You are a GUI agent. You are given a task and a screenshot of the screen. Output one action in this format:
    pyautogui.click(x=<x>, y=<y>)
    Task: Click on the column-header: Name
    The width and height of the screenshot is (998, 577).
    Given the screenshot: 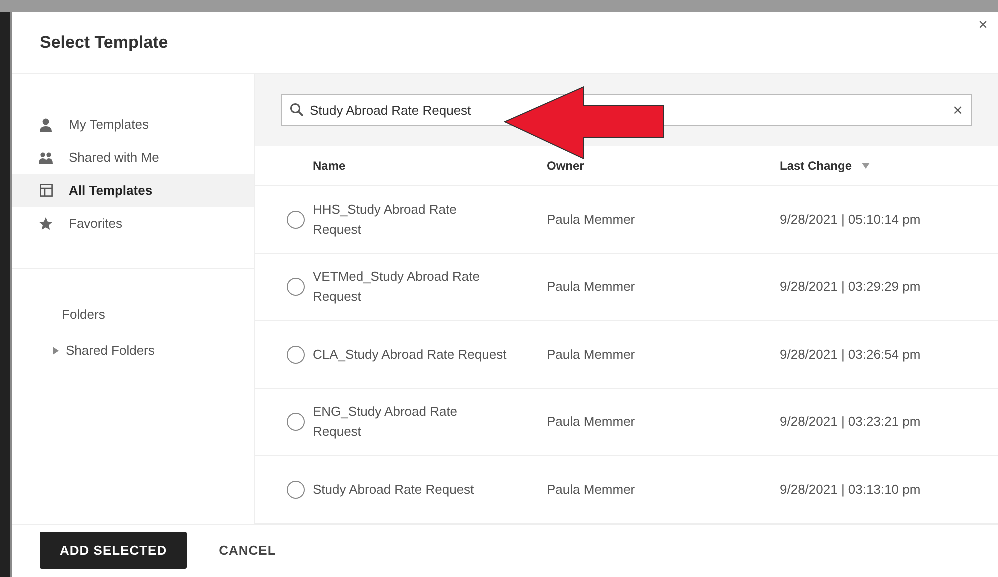 What is the action you would take?
    pyautogui.click(x=329, y=165)
    